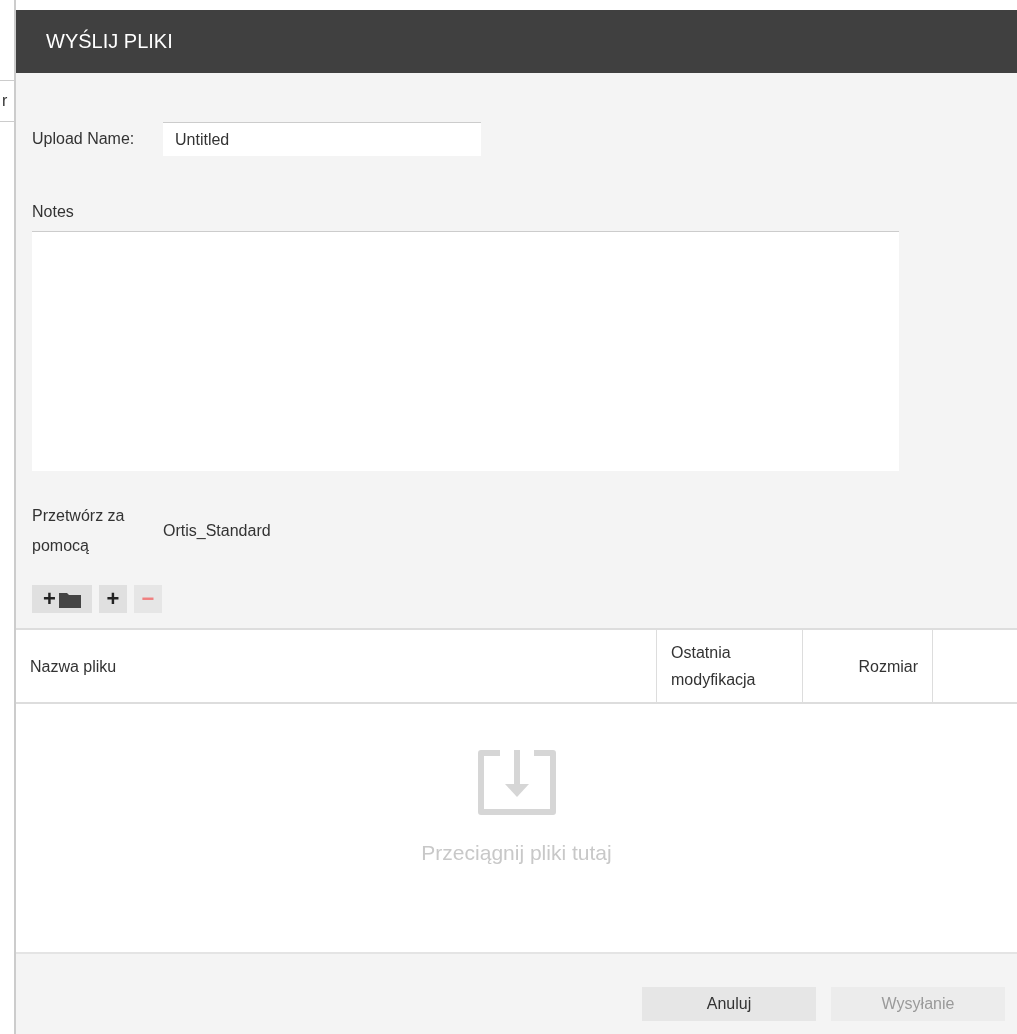 This screenshot has width=1017, height=1034. I want to click on add-button: +, so click(113, 599).